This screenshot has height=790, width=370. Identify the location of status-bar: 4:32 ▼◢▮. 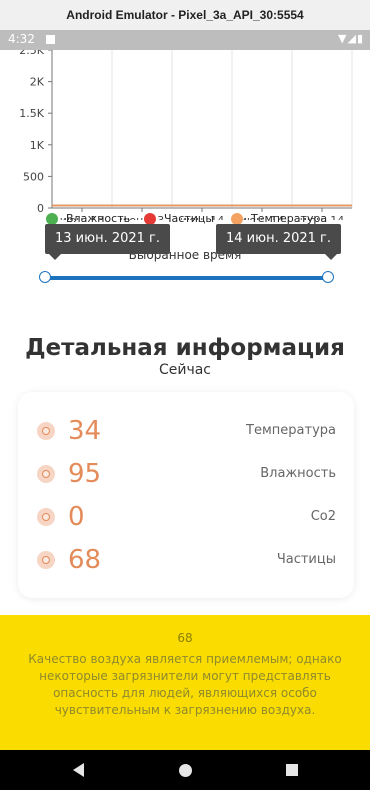
(185, 40).